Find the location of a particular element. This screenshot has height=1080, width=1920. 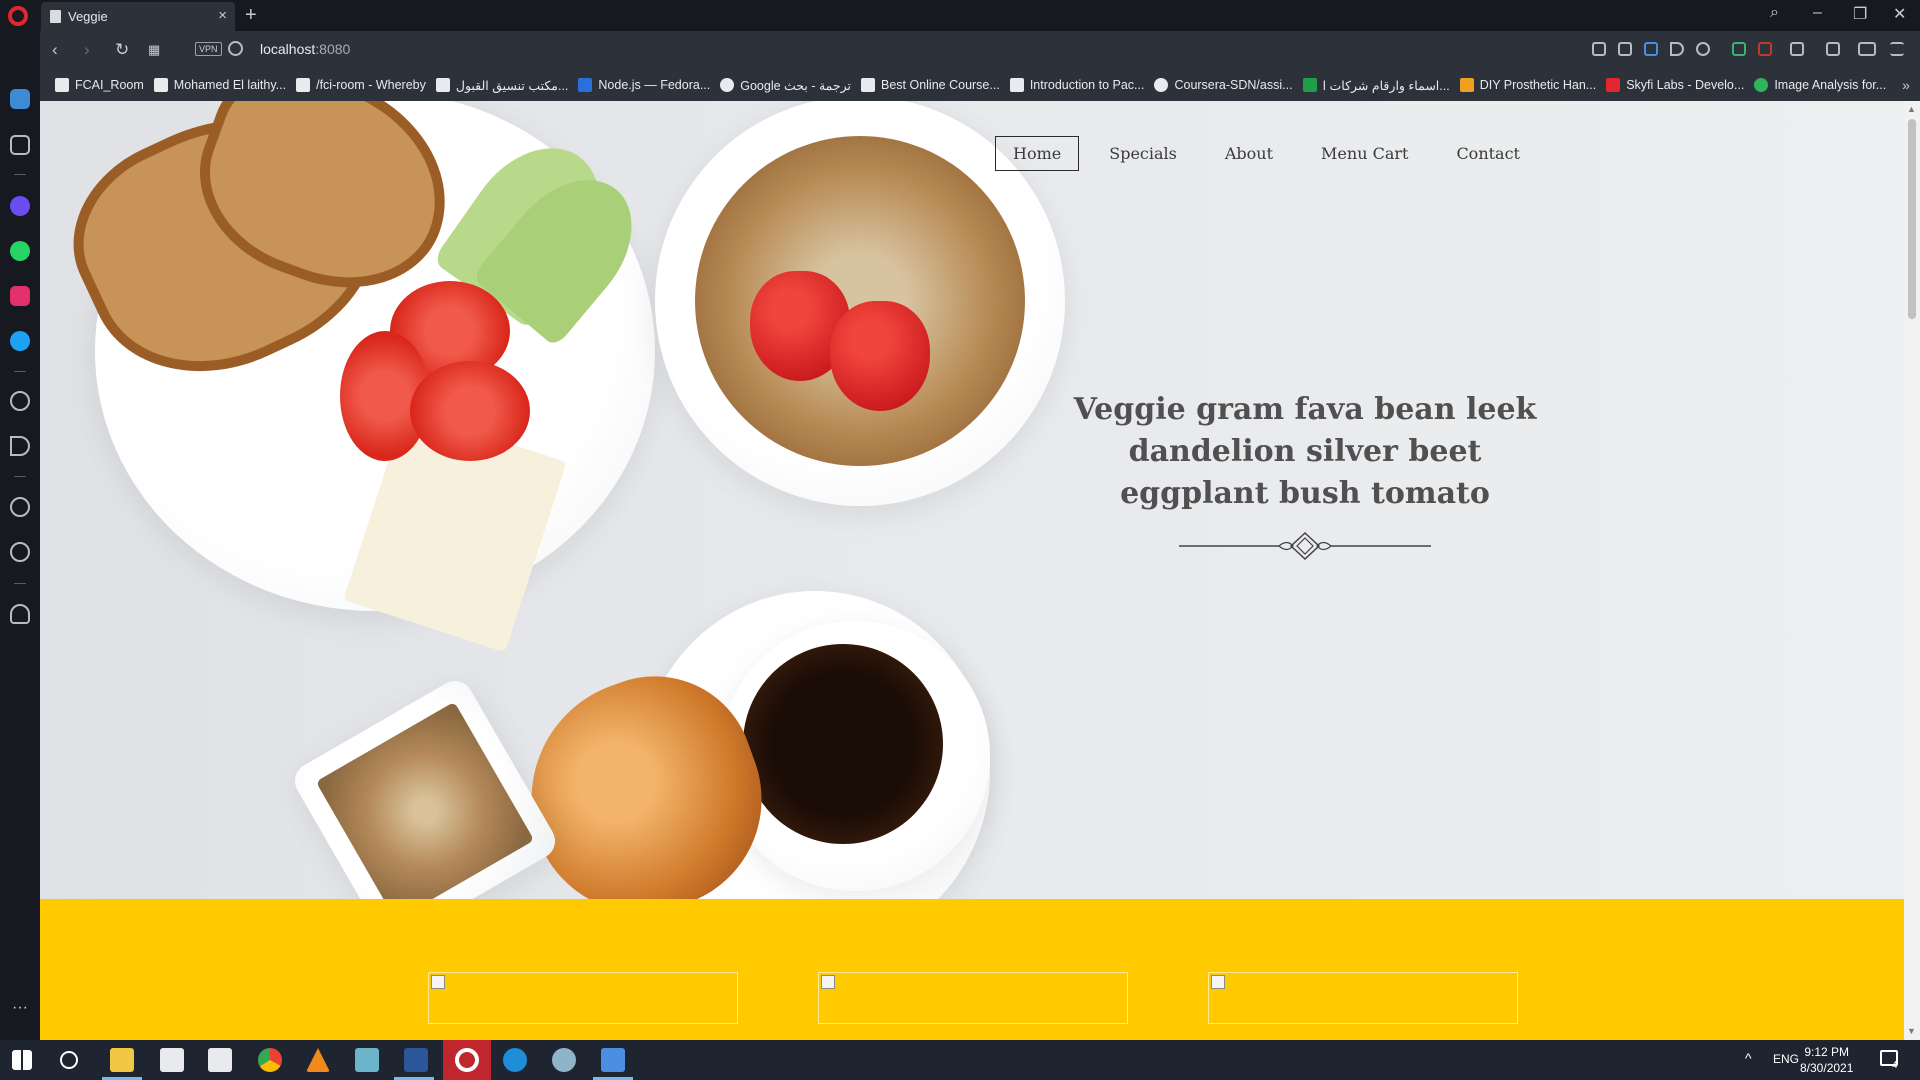

cube-icon is located at coordinates (1797, 49).